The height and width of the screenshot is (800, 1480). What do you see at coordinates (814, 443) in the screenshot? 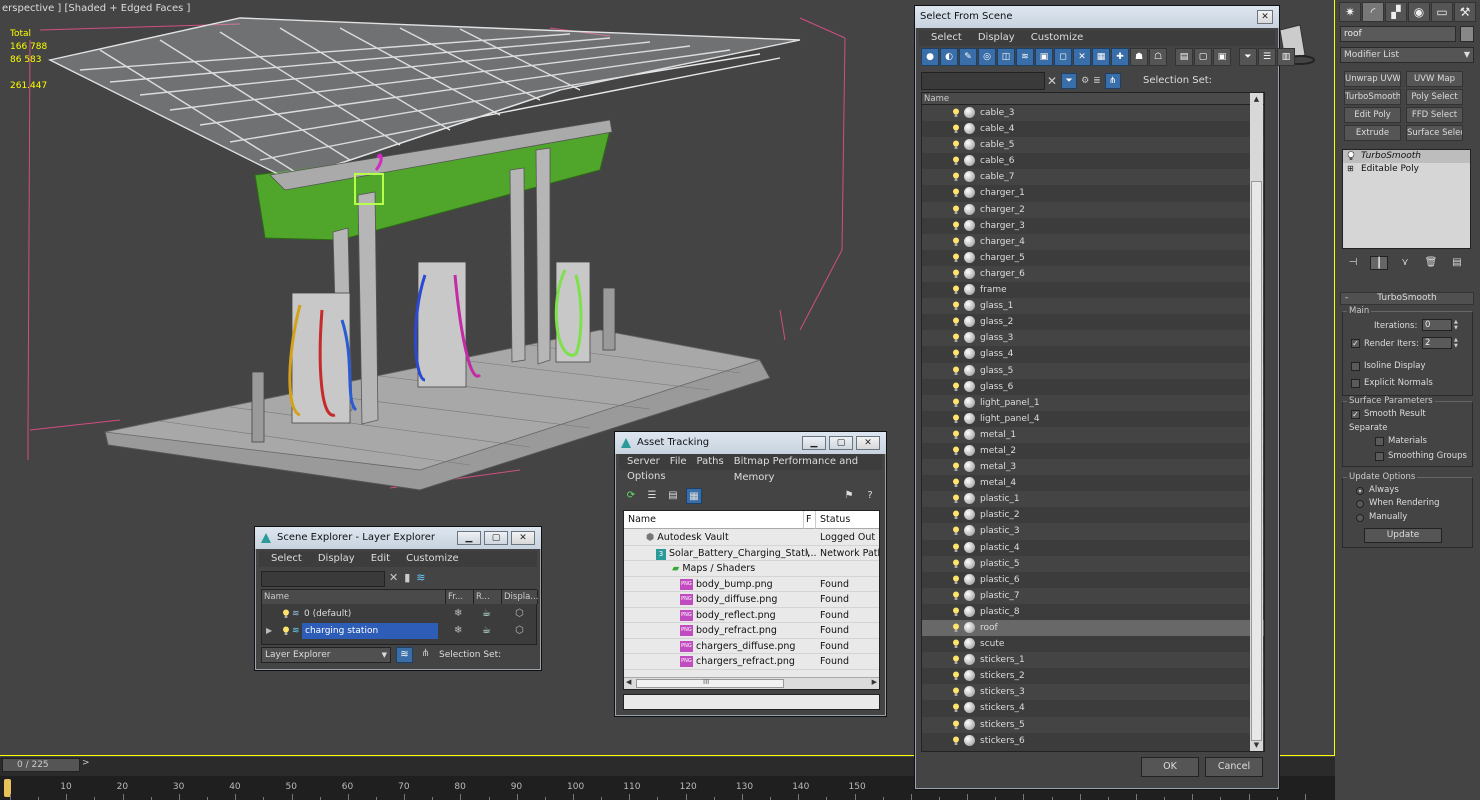
I see `minimize-icon: ▁` at bounding box center [814, 443].